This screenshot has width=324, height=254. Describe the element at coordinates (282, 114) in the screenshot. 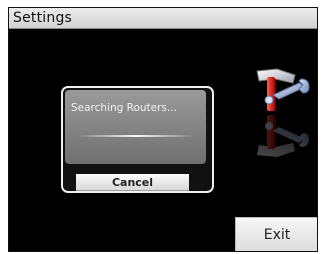

I see `tools-icon` at that location.